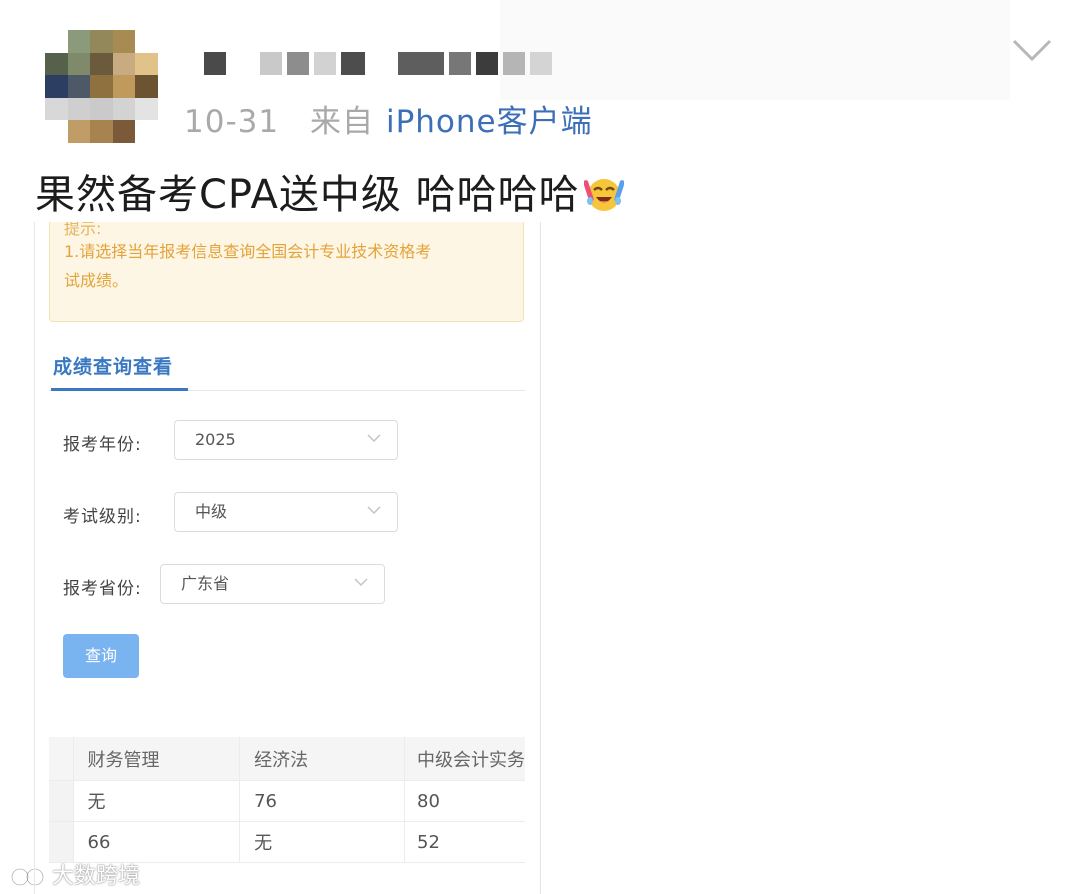  What do you see at coordinates (322, 801) in the screenshot?
I see `table-cell: 76` at bounding box center [322, 801].